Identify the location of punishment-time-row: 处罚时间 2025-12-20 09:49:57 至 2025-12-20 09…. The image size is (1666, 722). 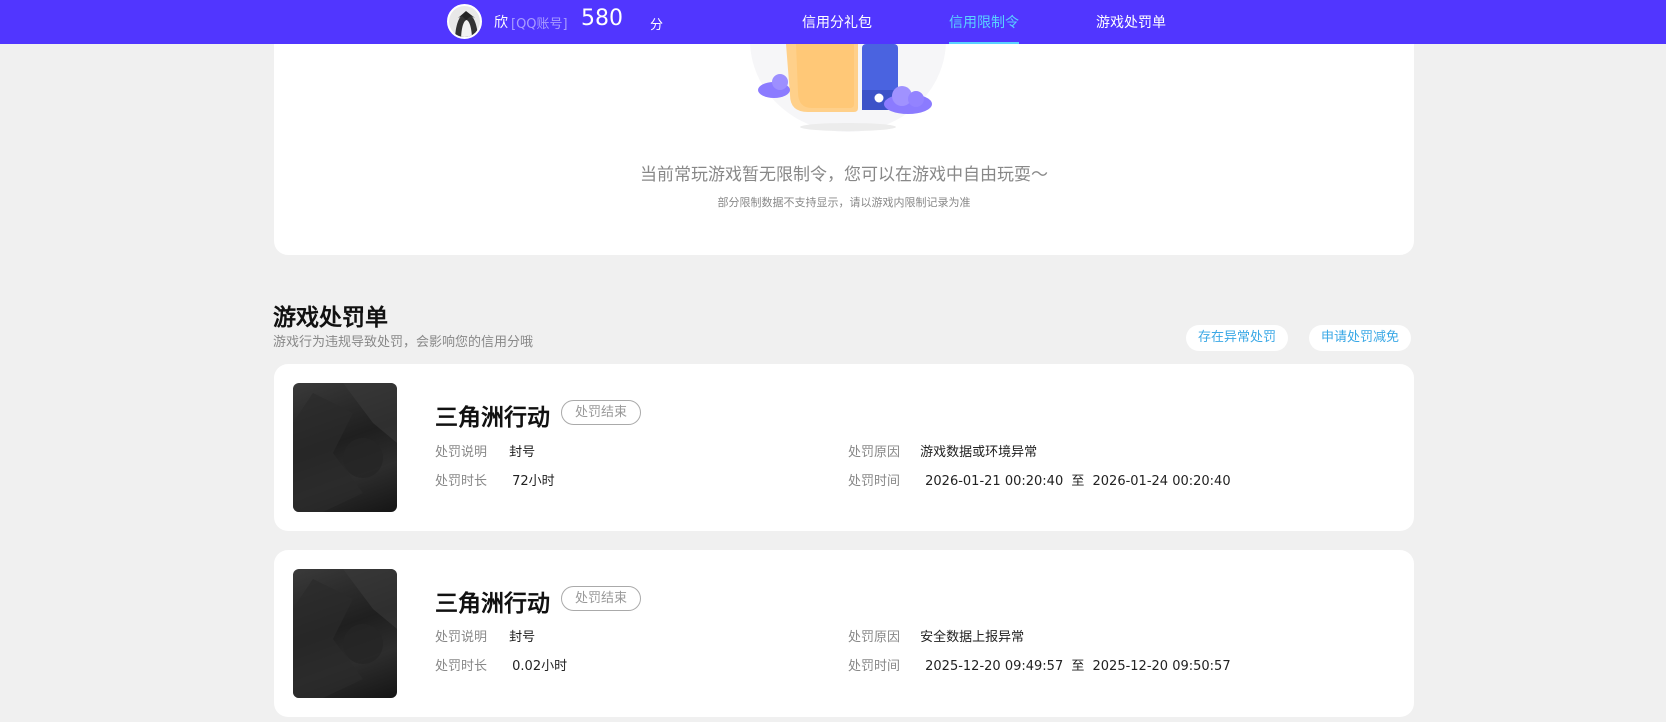
(1039, 664).